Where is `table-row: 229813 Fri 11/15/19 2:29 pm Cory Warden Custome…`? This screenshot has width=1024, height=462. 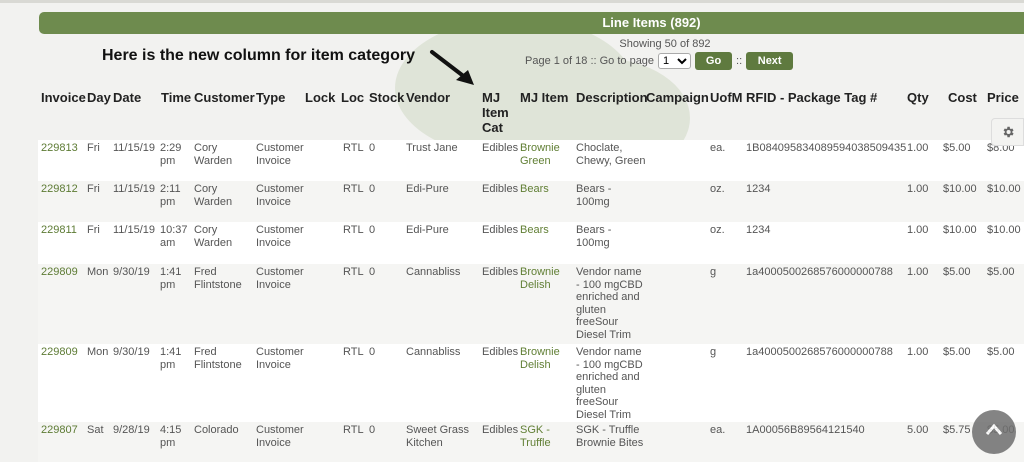 table-row: 229813 Fri 11/15/19 2:29 pm Cory Warden Custome… is located at coordinates (531, 160).